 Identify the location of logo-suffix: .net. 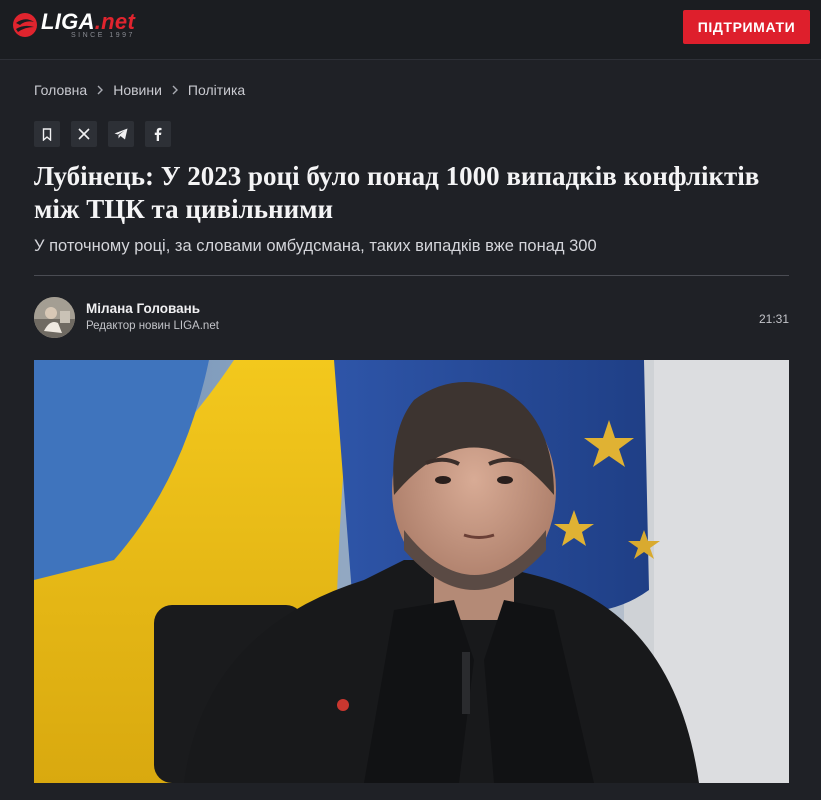
(115, 21).